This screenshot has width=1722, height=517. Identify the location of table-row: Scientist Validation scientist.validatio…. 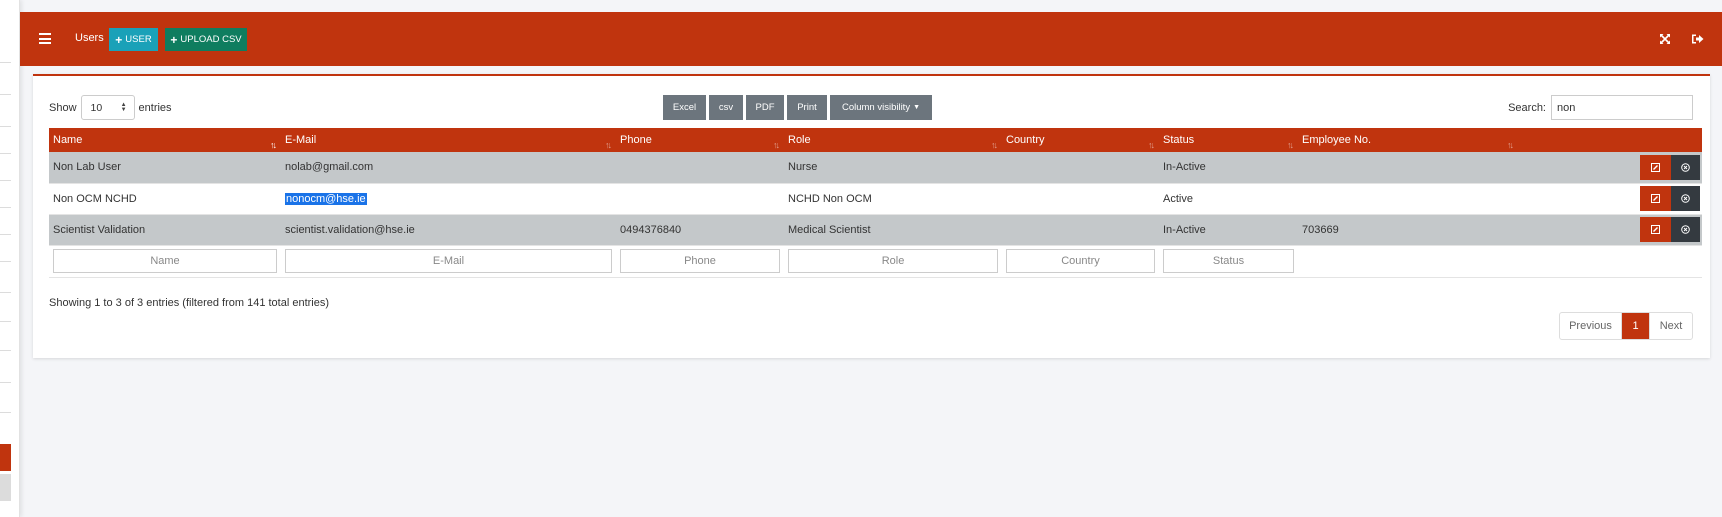
(875, 230).